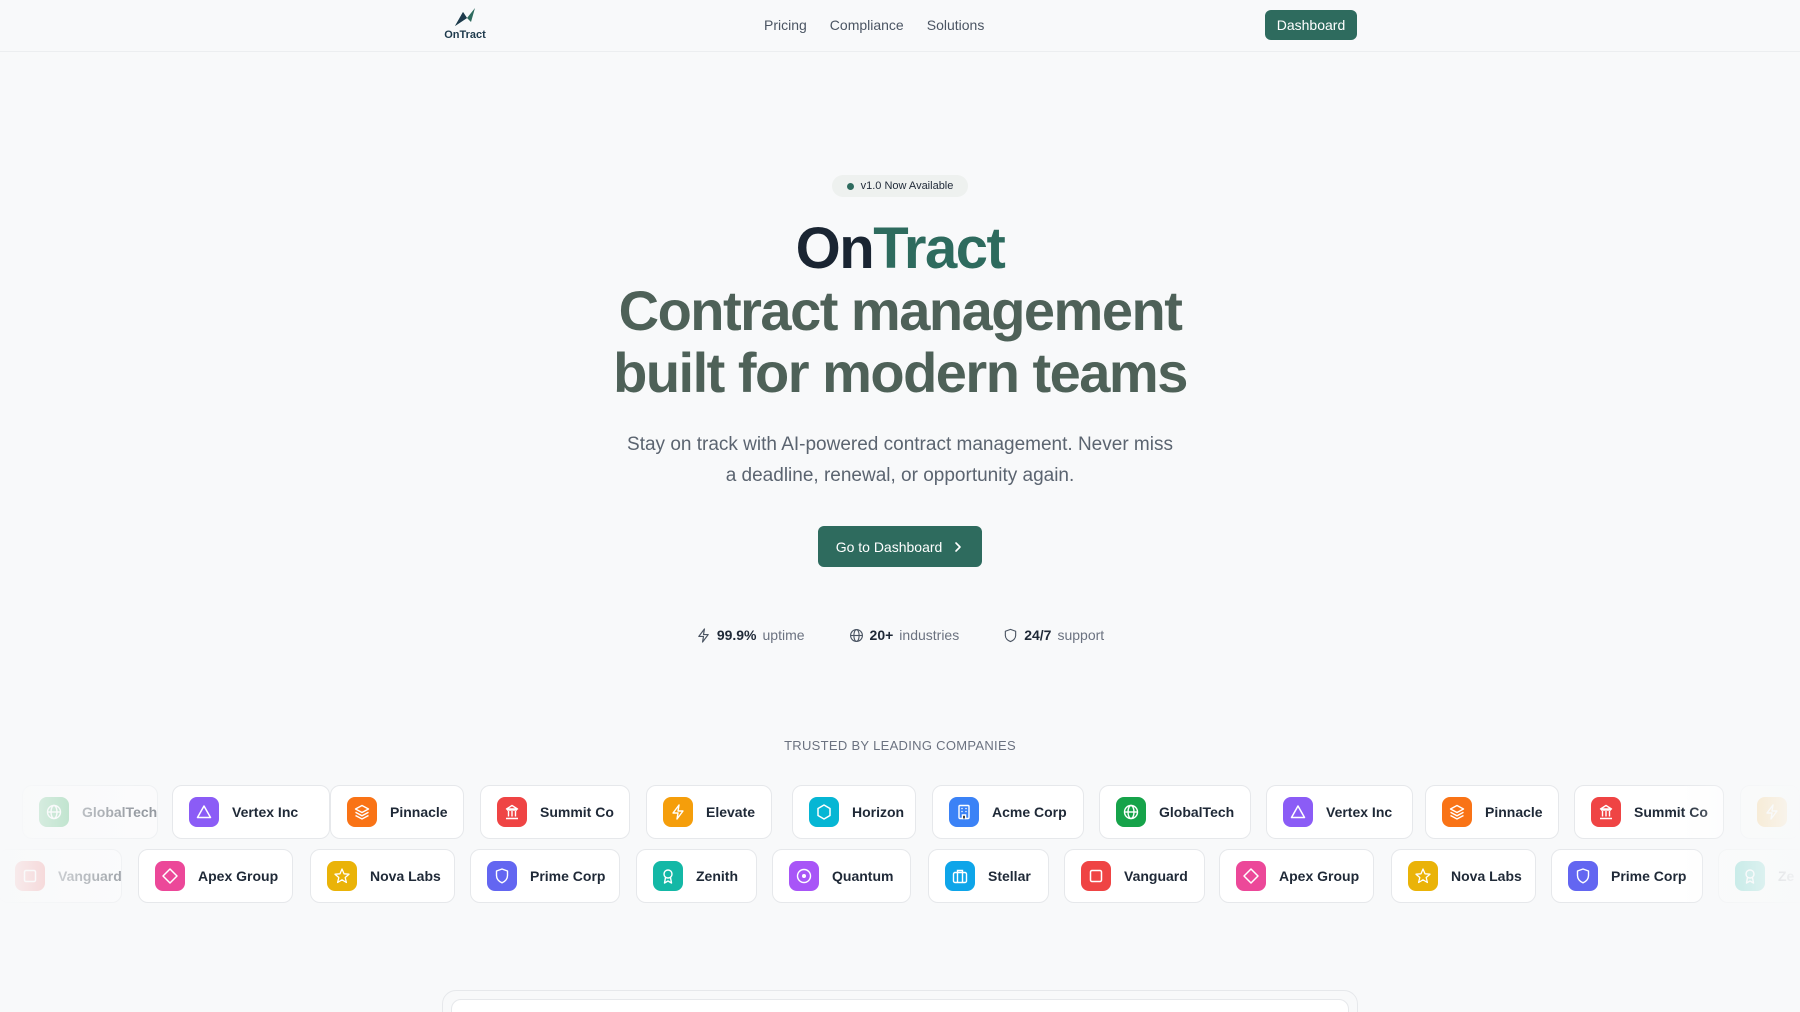 The image size is (1800, 1012). I want to click on version-badge-text: v1.0 Now Available, so click(907, 186).